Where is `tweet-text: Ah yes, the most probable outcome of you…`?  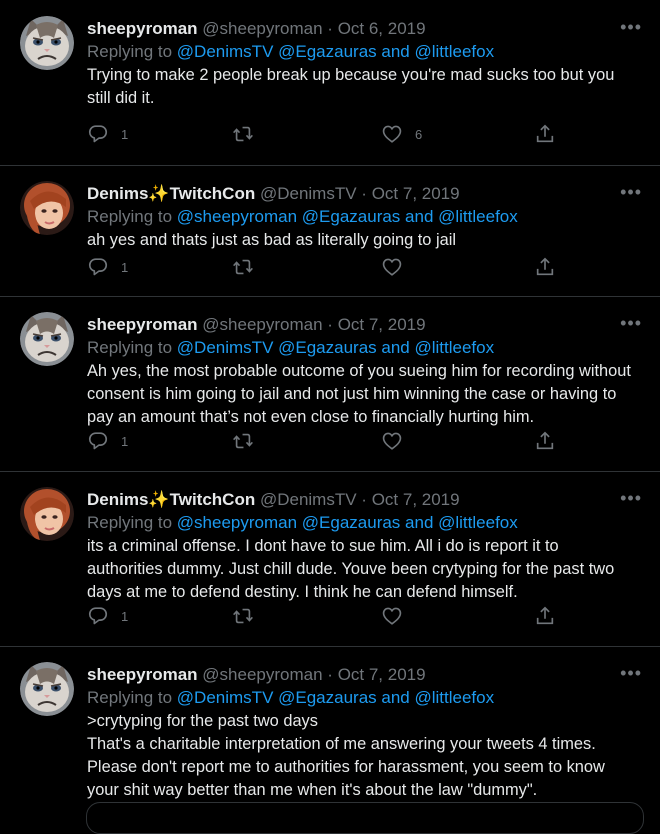 tweet-text: Ah yes, the most probable outcome of you… is located at coordinates (364, 394).